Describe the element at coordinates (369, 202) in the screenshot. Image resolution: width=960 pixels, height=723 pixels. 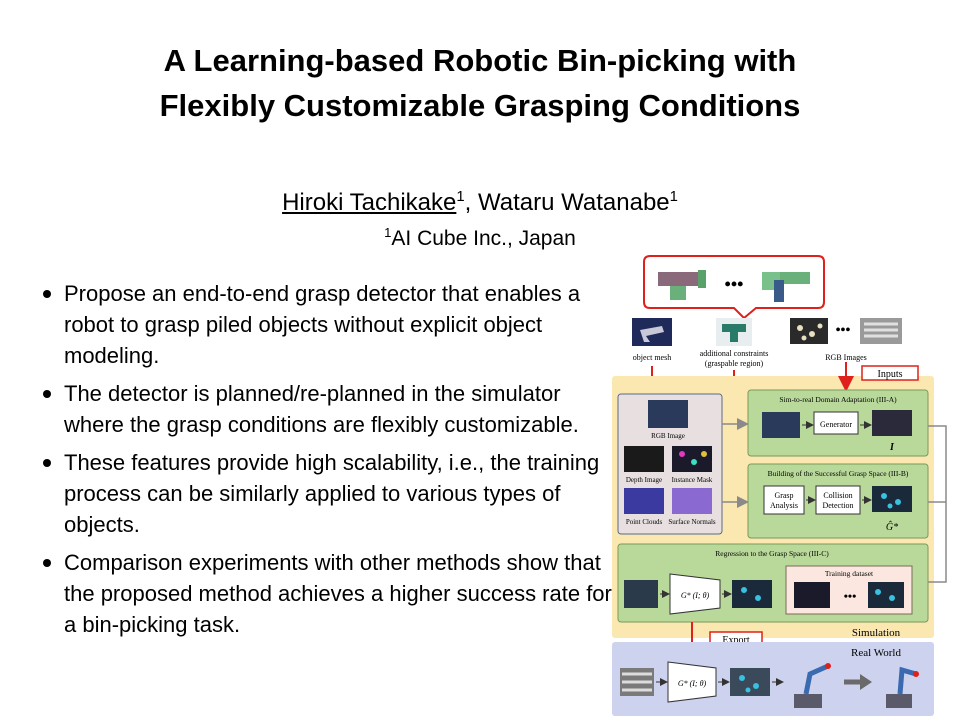
I see `author-1: Hiroki Tachikake` at that location.